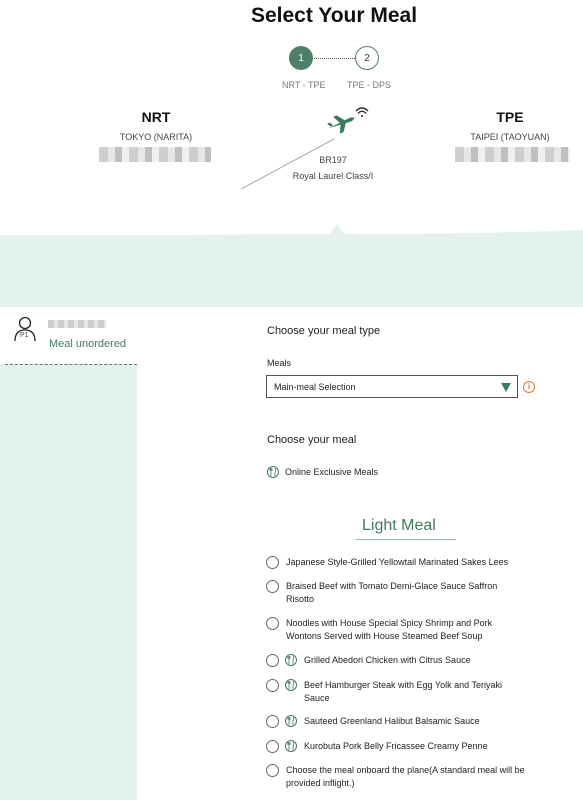  Describe the element at coordinates (334, 58) in the screenshot. I see `step-connector` at that location.